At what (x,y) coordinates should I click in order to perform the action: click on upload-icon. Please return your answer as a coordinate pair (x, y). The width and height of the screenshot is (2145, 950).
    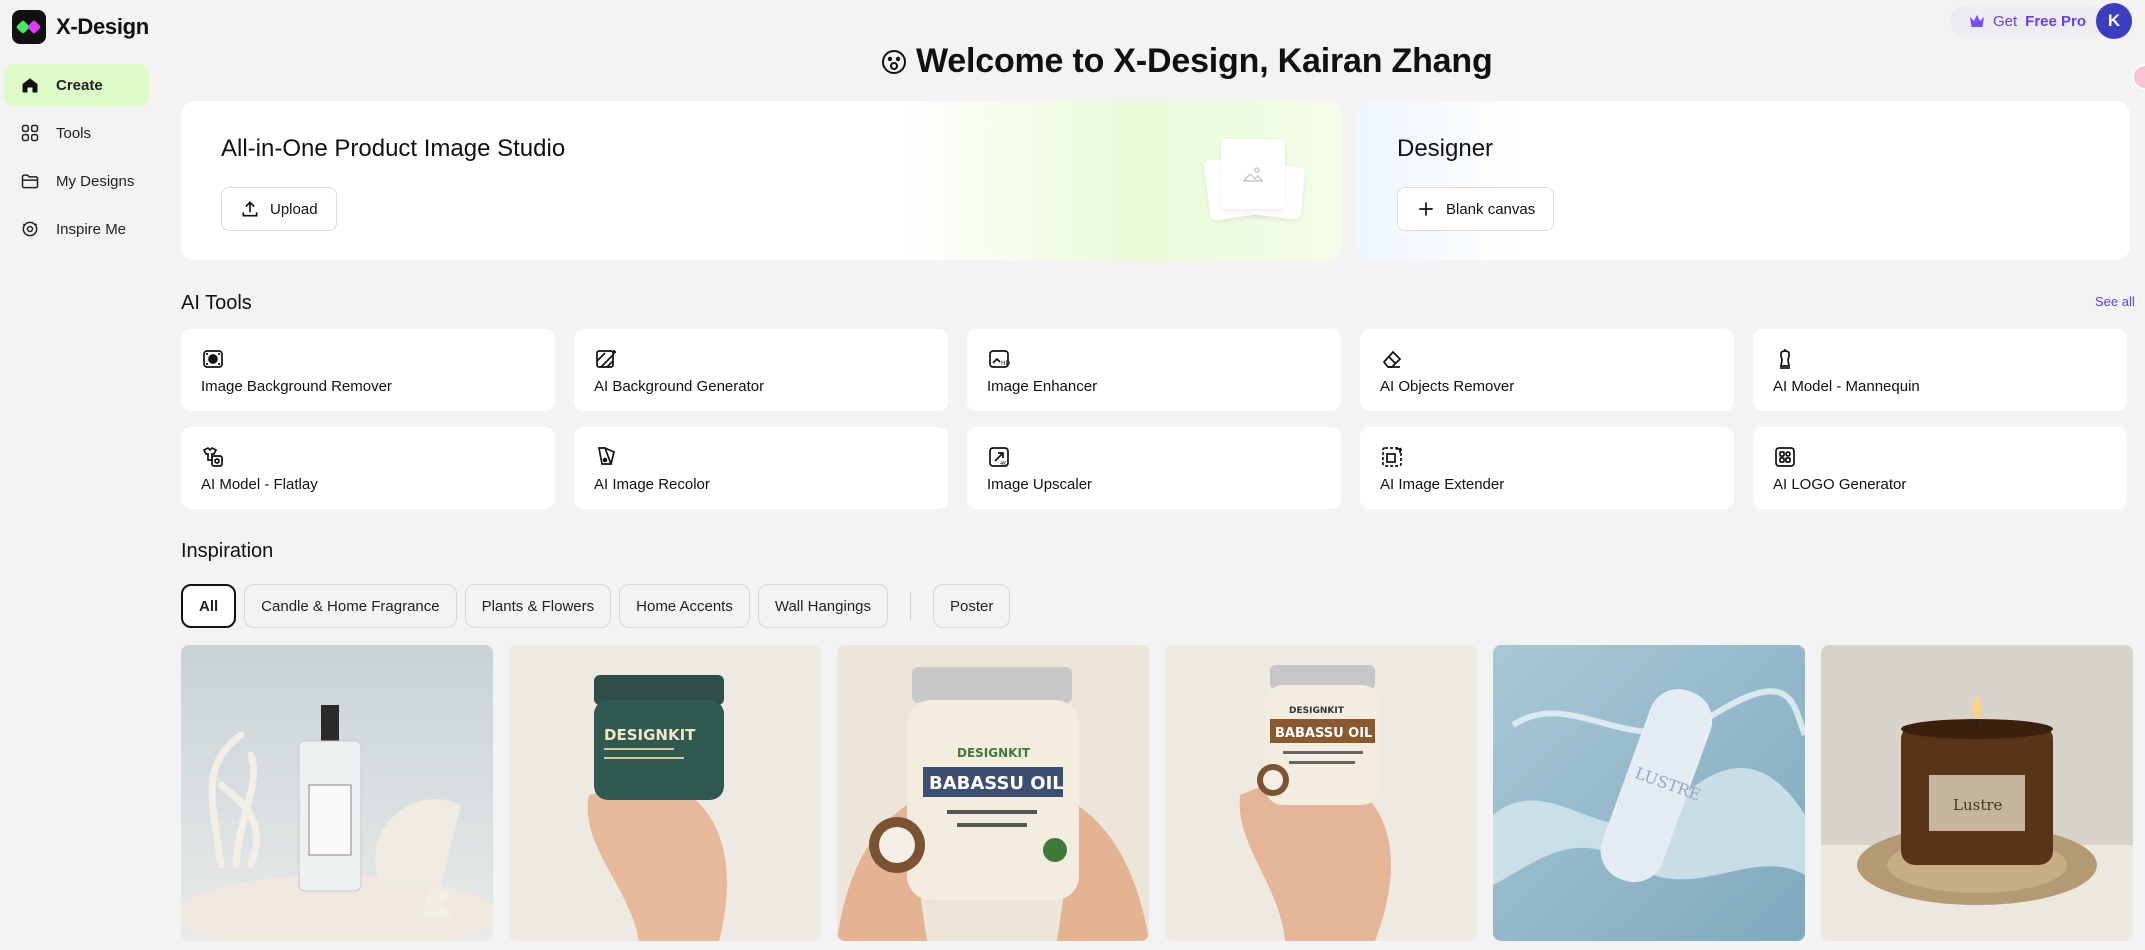
    Looking at the image, I should click on (250, 209).